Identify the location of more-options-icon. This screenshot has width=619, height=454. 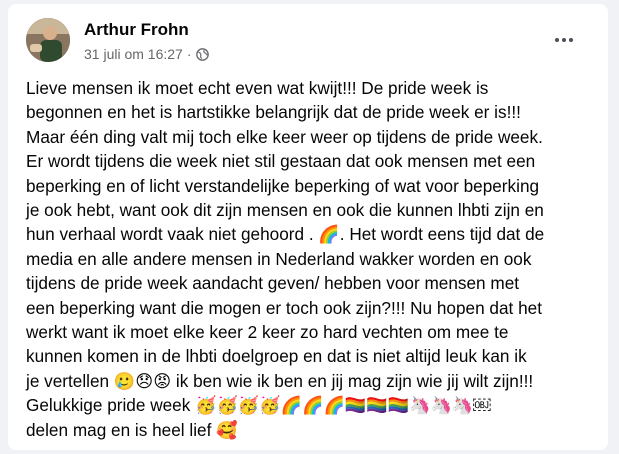
(557, 40).